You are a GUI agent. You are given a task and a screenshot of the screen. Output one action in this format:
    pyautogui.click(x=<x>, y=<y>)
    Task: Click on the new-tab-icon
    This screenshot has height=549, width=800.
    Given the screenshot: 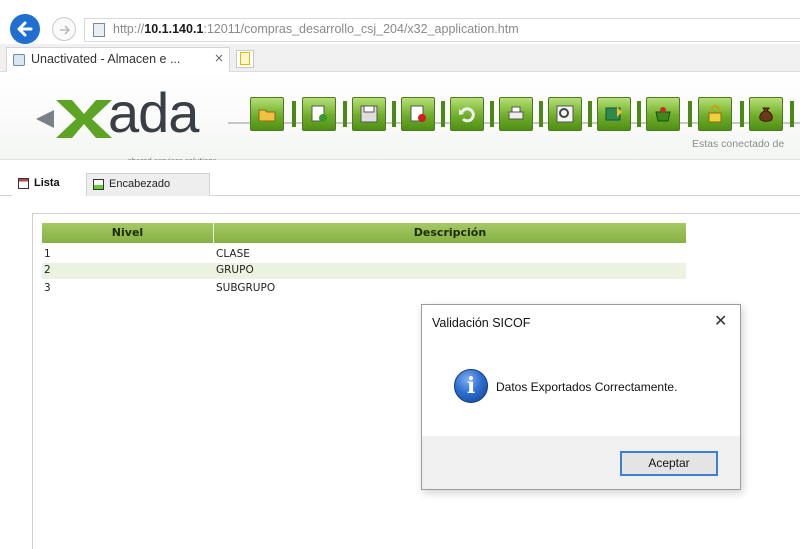 What is the action you would take?
    pyautogui.click(x=245, y=58)
    